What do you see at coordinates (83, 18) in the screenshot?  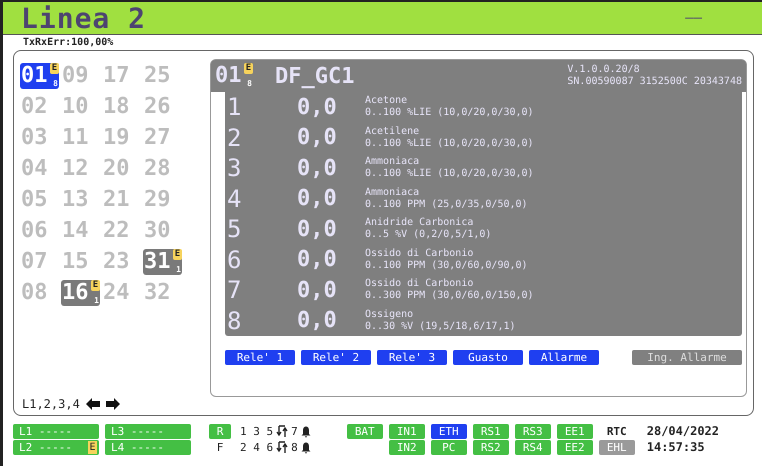 I see `window-title: Linea 2` at bounding box center [83, 18].